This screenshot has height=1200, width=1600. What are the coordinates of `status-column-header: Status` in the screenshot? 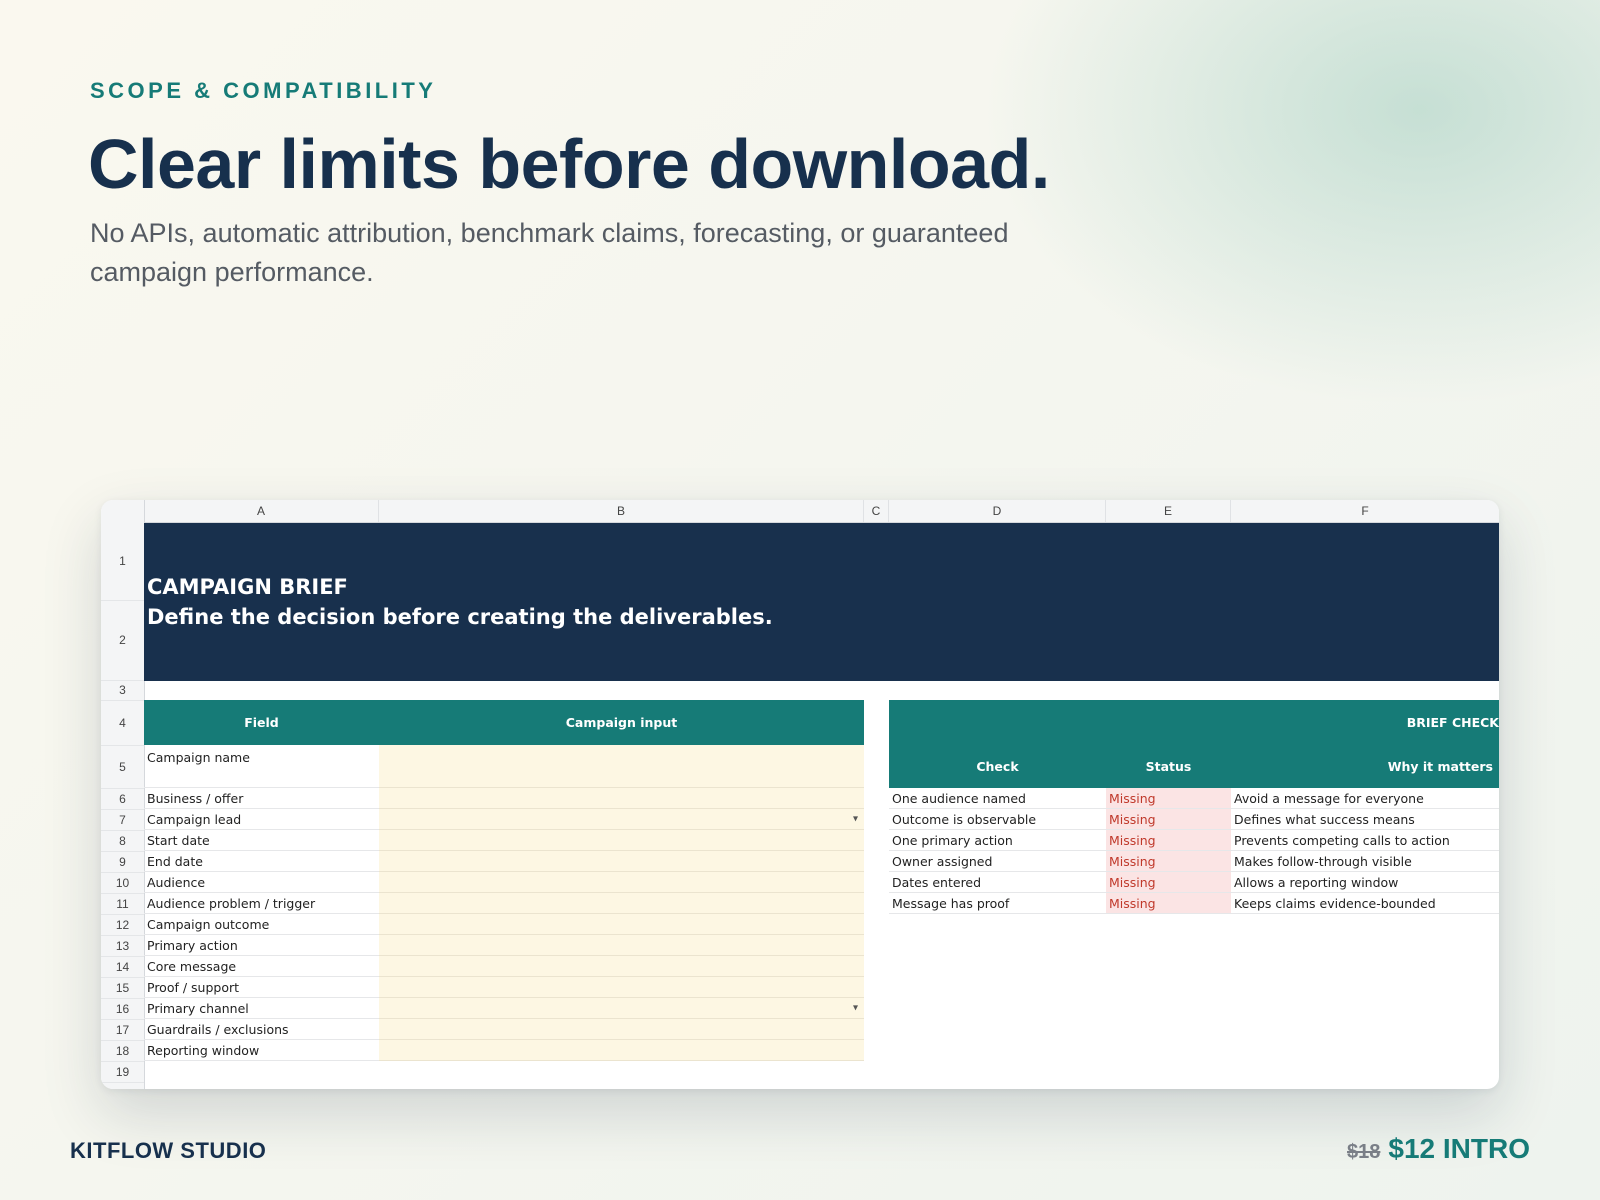 It's located at (1168, 766).